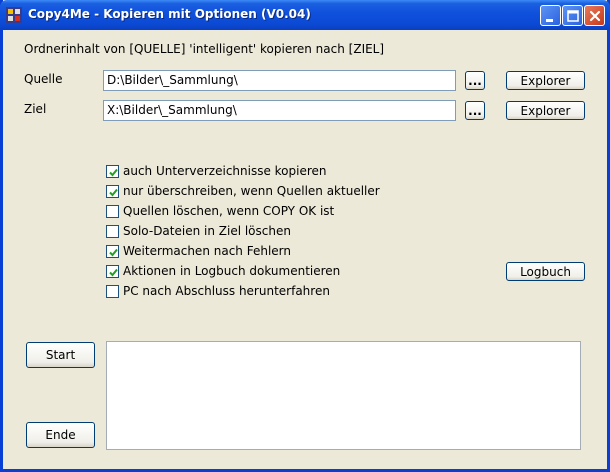 This screenshot has height=472, width=610. Describe the element at coordinates (545, 80) in the screenshot. I see `source-explorer-button: Explorer` at that location.